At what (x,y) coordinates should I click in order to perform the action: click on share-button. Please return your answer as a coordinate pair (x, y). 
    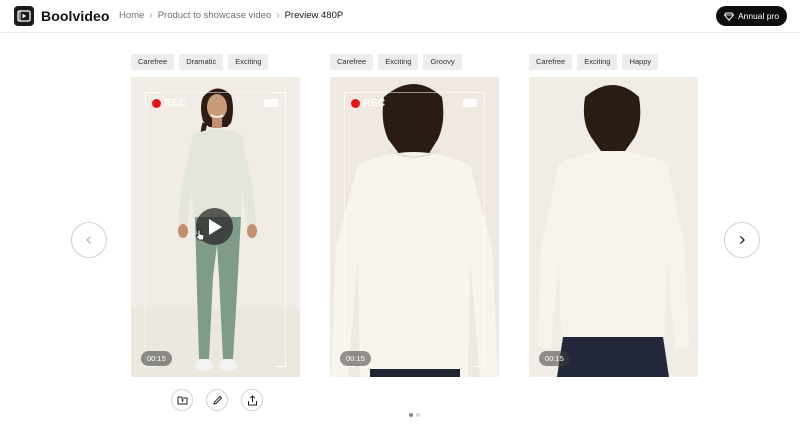
    Looking at the image, I should click on (252, 400).